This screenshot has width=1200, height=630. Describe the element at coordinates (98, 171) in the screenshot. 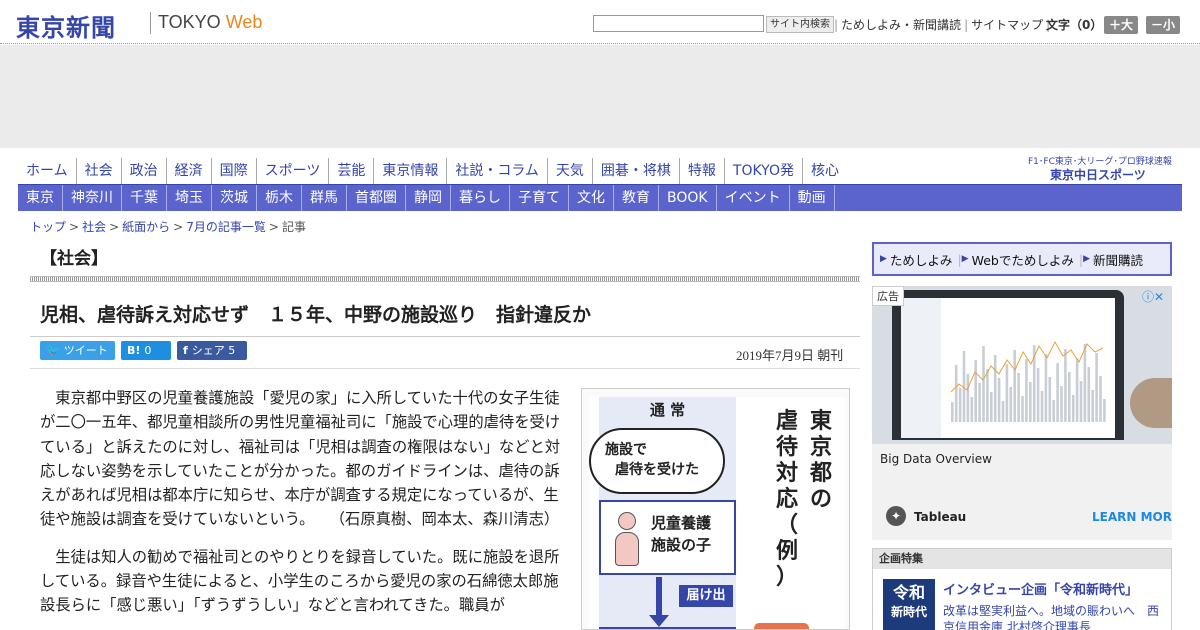

I see `global-nav-item: 社会` at that location.